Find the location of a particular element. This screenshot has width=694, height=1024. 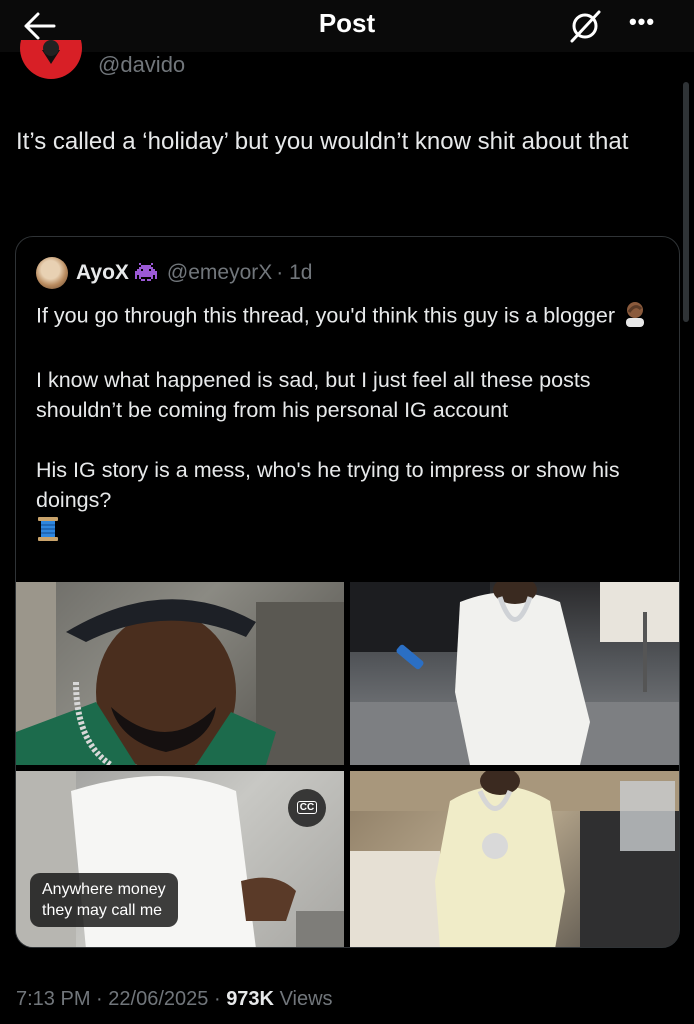

person-facepalming-emoji is located at coordinates (635, 317).